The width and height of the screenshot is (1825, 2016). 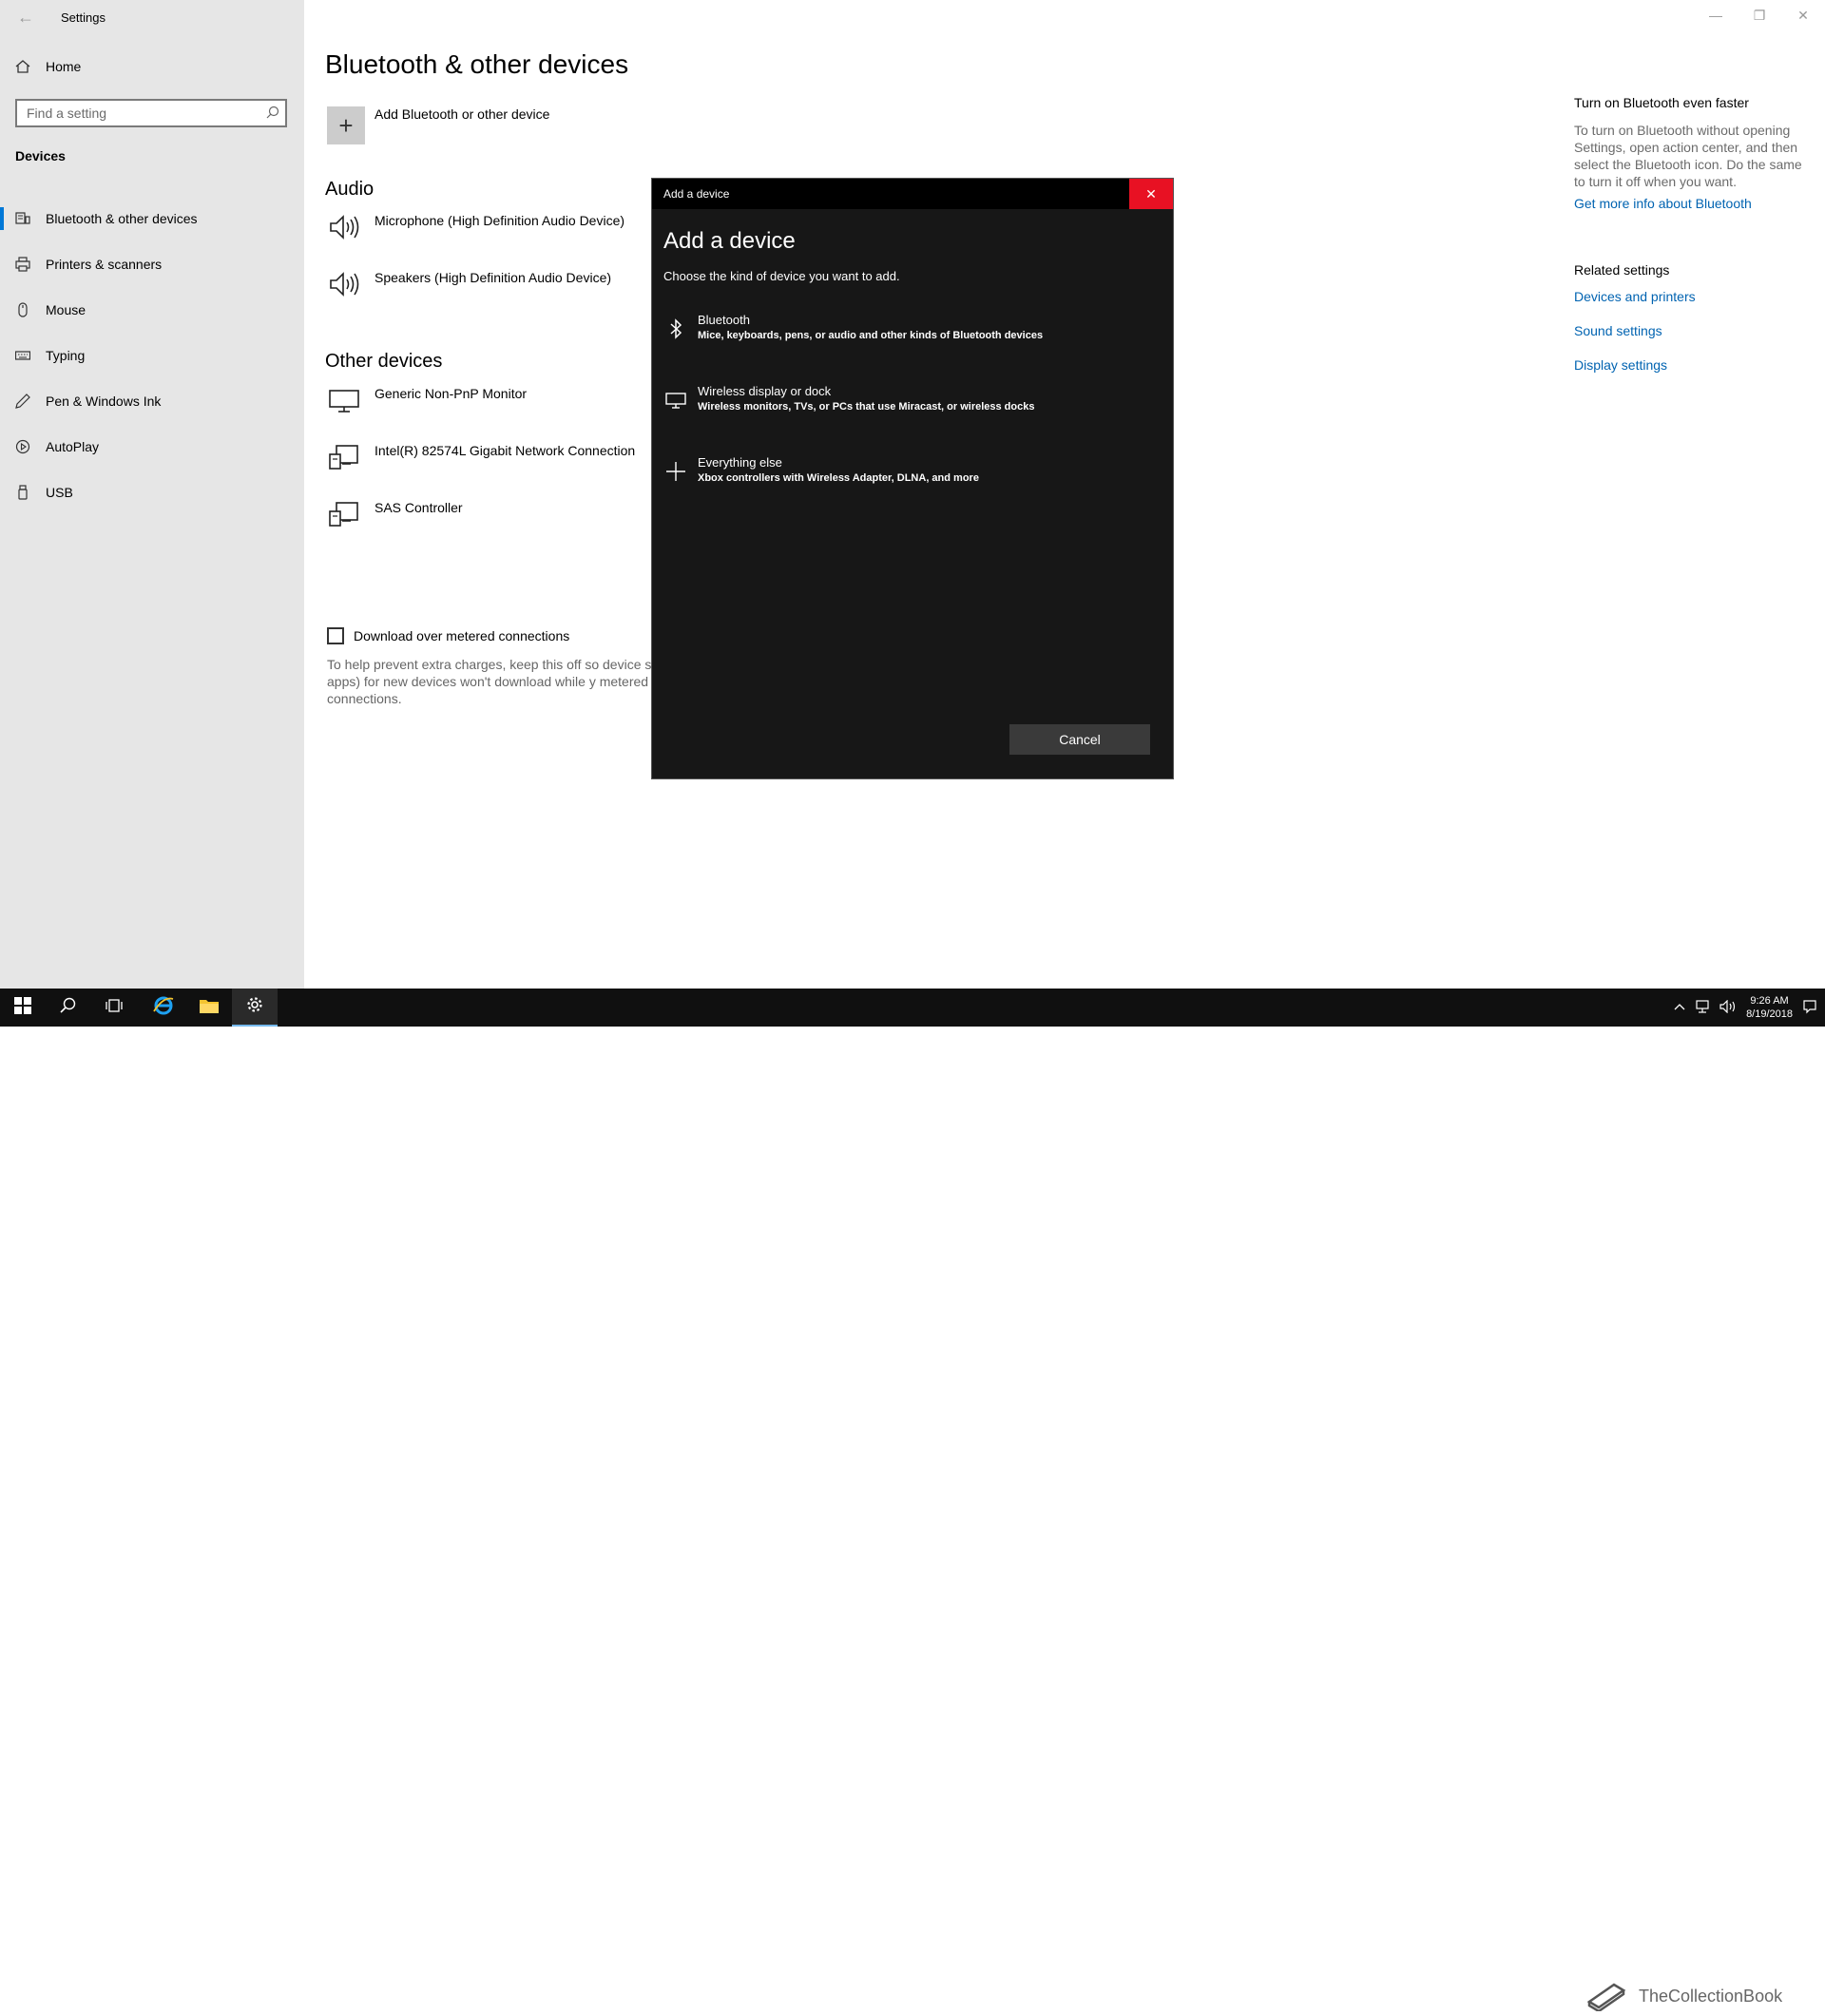 I want to click on controller-device-icon, so click(x=344, y=517).